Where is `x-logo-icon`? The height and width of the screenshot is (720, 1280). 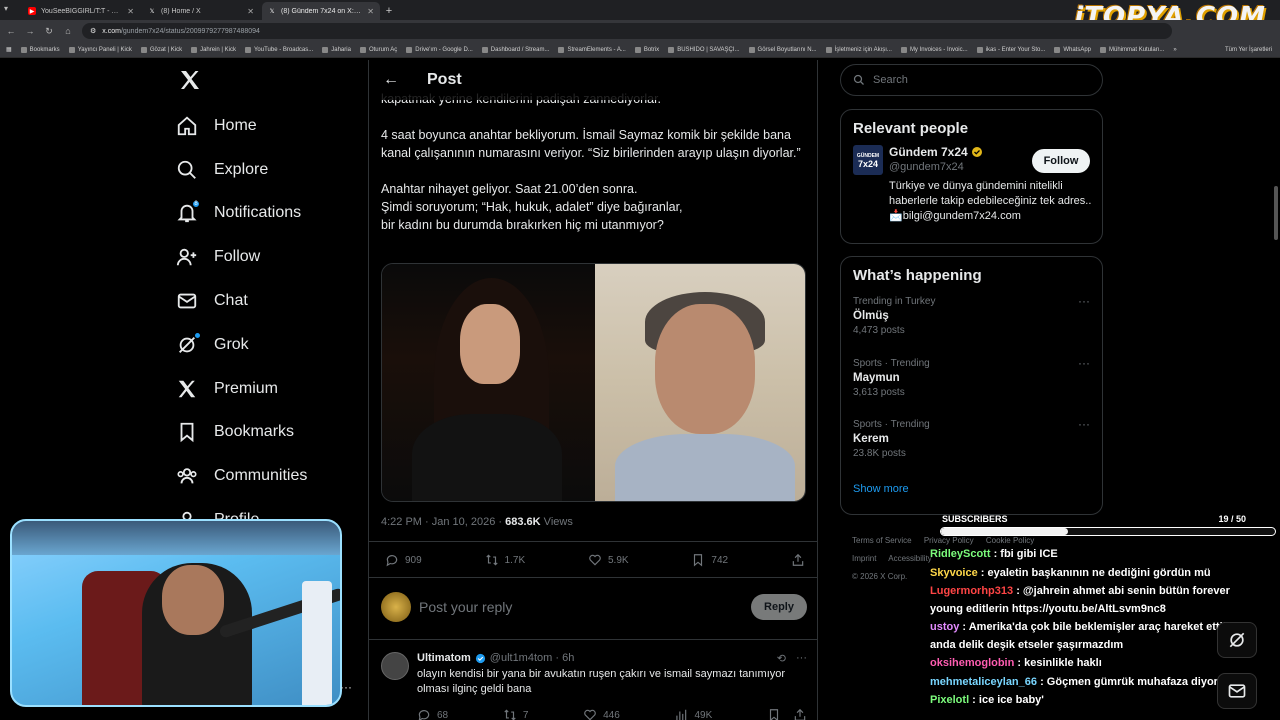 x-logo-icon is located at coordinates (190, 80).